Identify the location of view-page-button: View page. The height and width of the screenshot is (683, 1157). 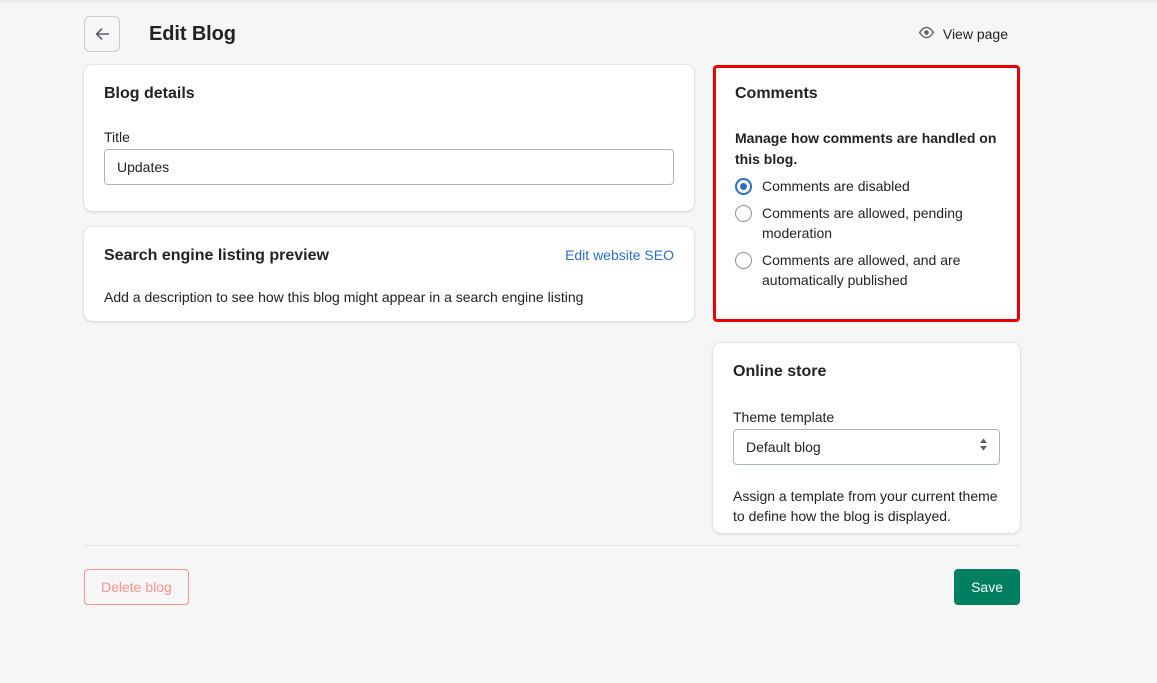
(969, 34).